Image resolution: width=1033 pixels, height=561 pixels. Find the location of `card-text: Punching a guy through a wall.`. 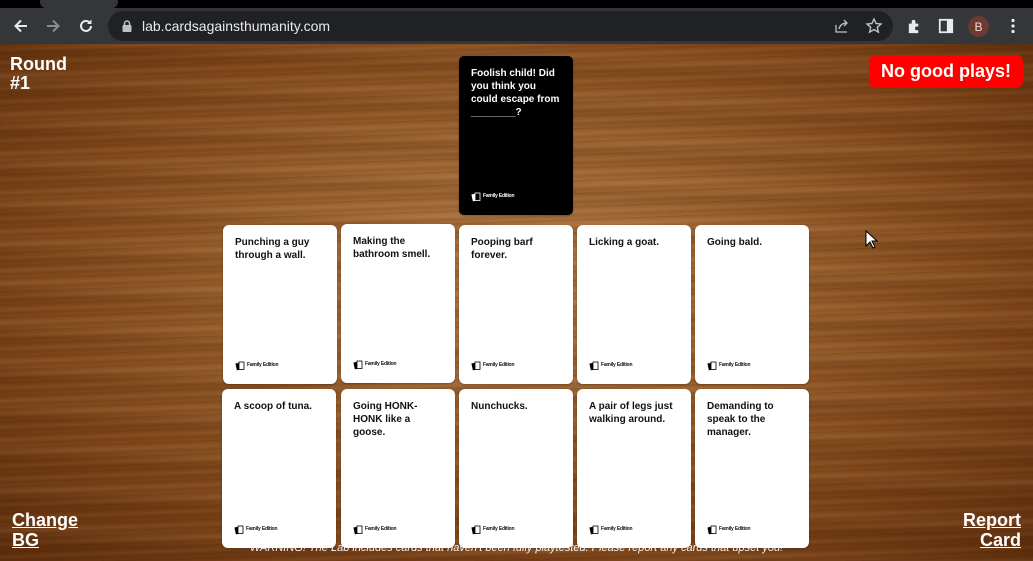

card-text: Punching a guy through a wall. is located at coordinates (272, 249).